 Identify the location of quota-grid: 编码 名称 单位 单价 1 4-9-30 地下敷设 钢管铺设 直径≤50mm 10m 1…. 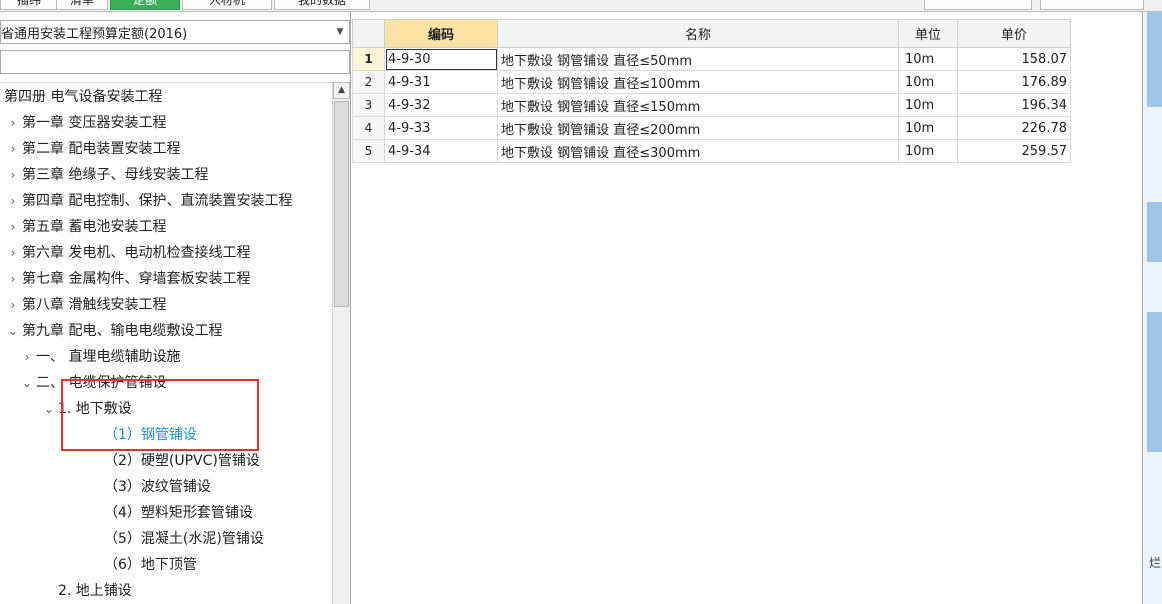
(711, 91).